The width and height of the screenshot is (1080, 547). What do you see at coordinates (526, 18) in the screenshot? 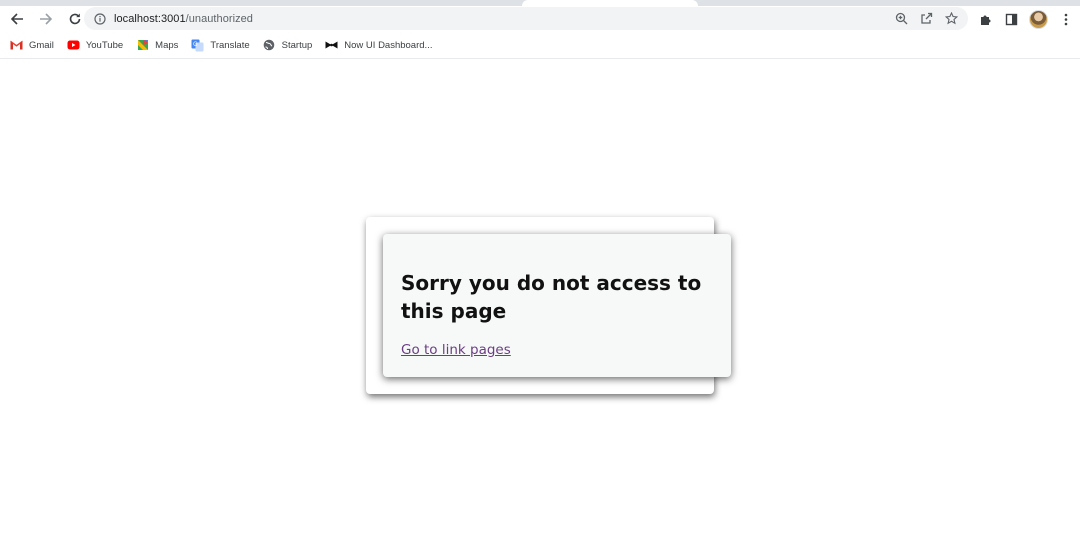
I see `address-bar: localhost:3001/unauthorized` at bounding box center [526, 18].